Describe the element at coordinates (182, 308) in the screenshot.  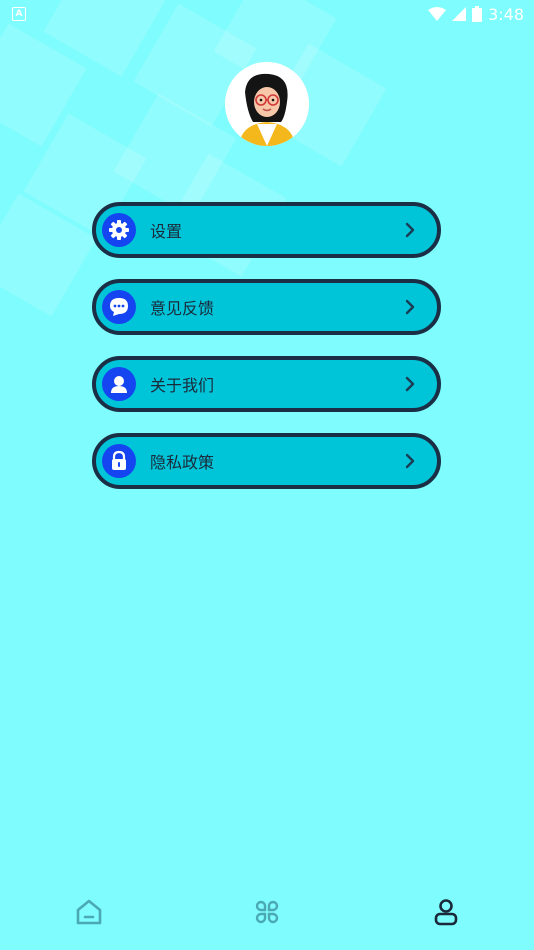
I see `menu-item-label: 意见反馈` at that location.